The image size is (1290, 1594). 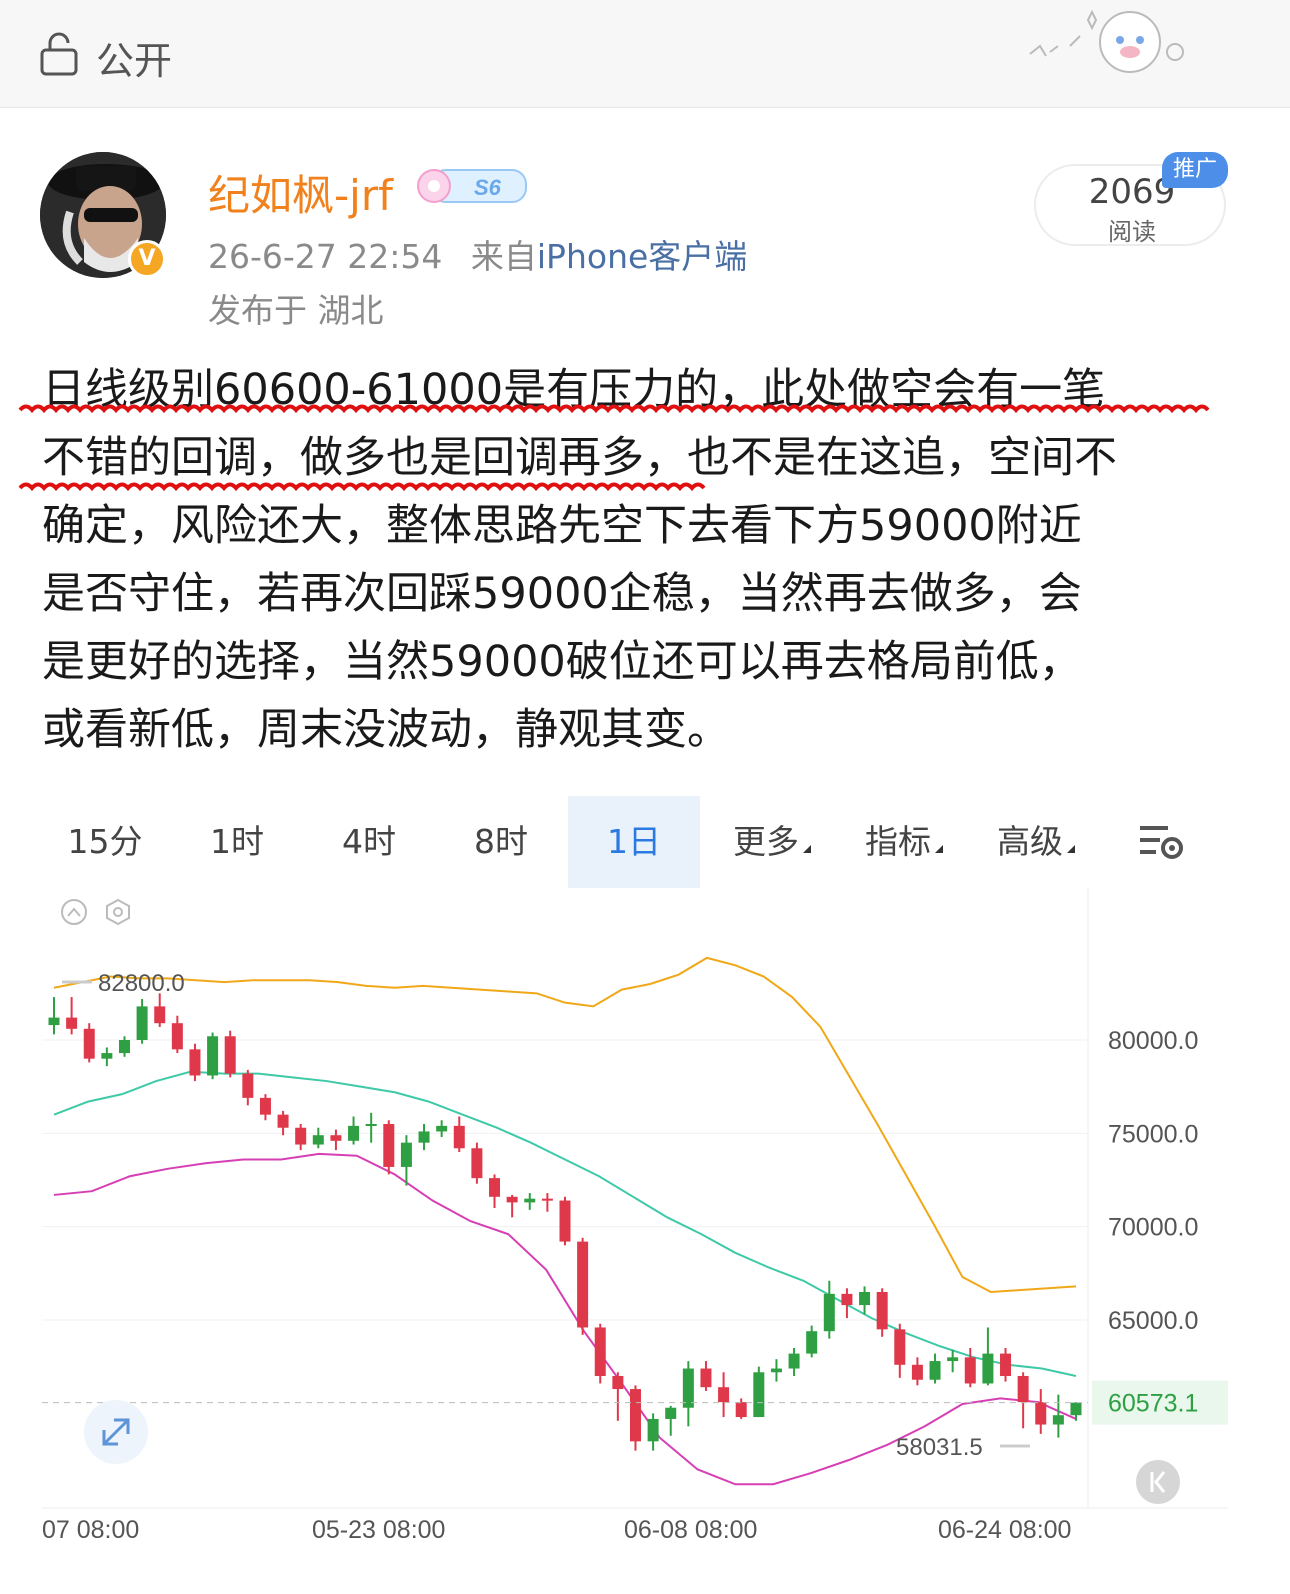 I want to click on tab-indicators: 指标, so click(x=904, y=842).